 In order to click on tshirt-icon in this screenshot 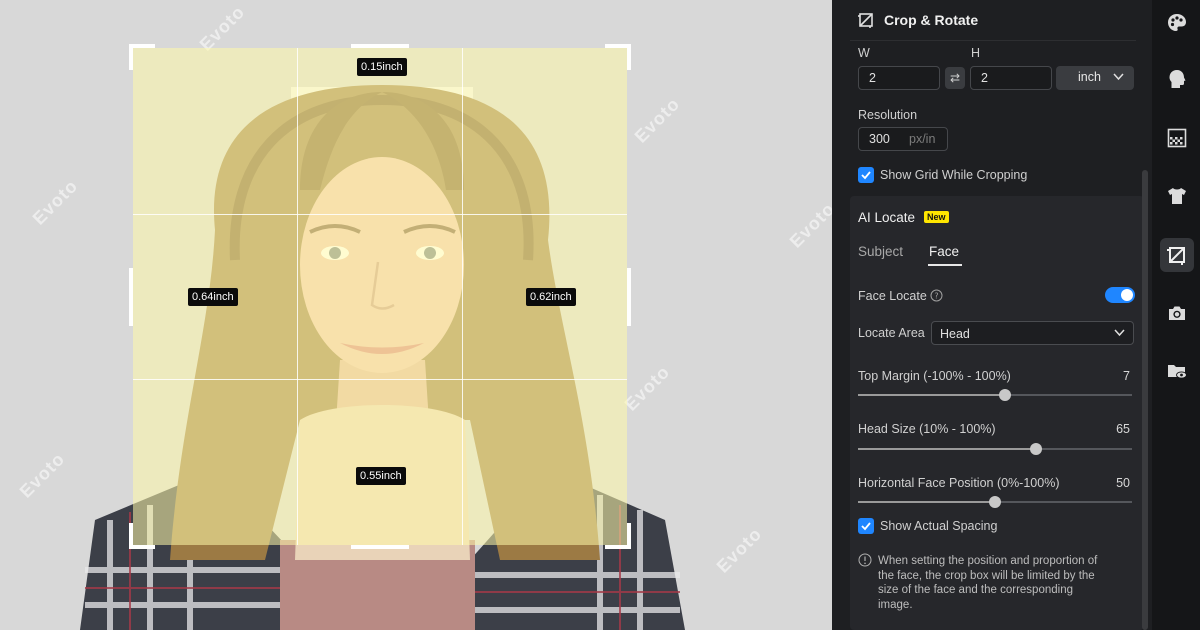, I will do `click(1177, 196)`.